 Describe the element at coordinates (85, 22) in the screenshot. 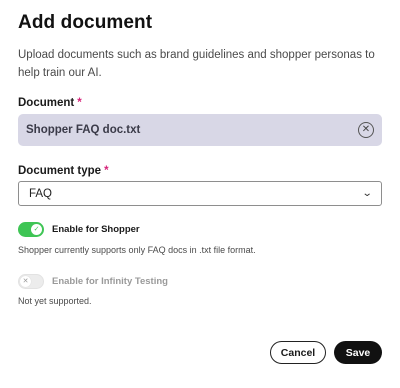

I see `dialog-title: Add document` at that location.